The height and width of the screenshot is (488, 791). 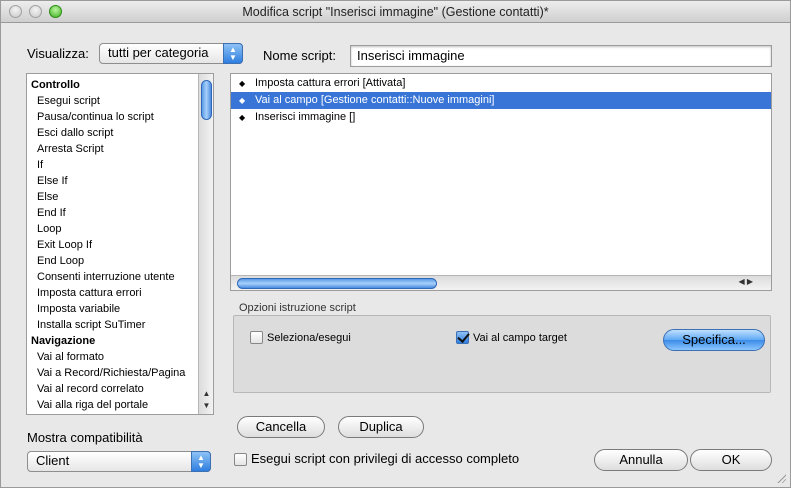 I want to click on script-name-input: Inserisci immagine, so click(x=561, y=56).